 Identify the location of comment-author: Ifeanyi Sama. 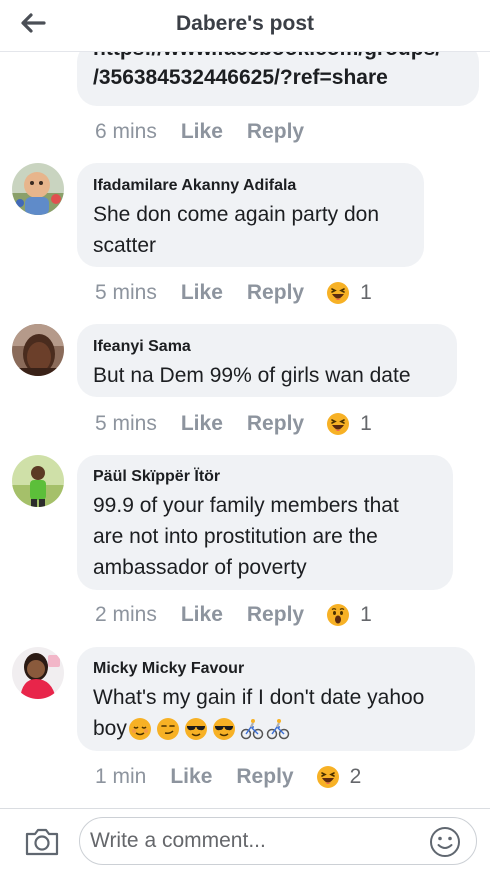
(267, 347).